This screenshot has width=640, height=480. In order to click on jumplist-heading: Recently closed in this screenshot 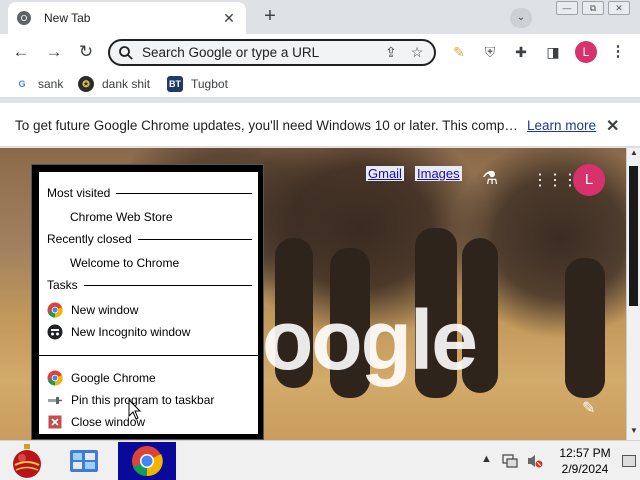, I will do `click(149, 239)`.